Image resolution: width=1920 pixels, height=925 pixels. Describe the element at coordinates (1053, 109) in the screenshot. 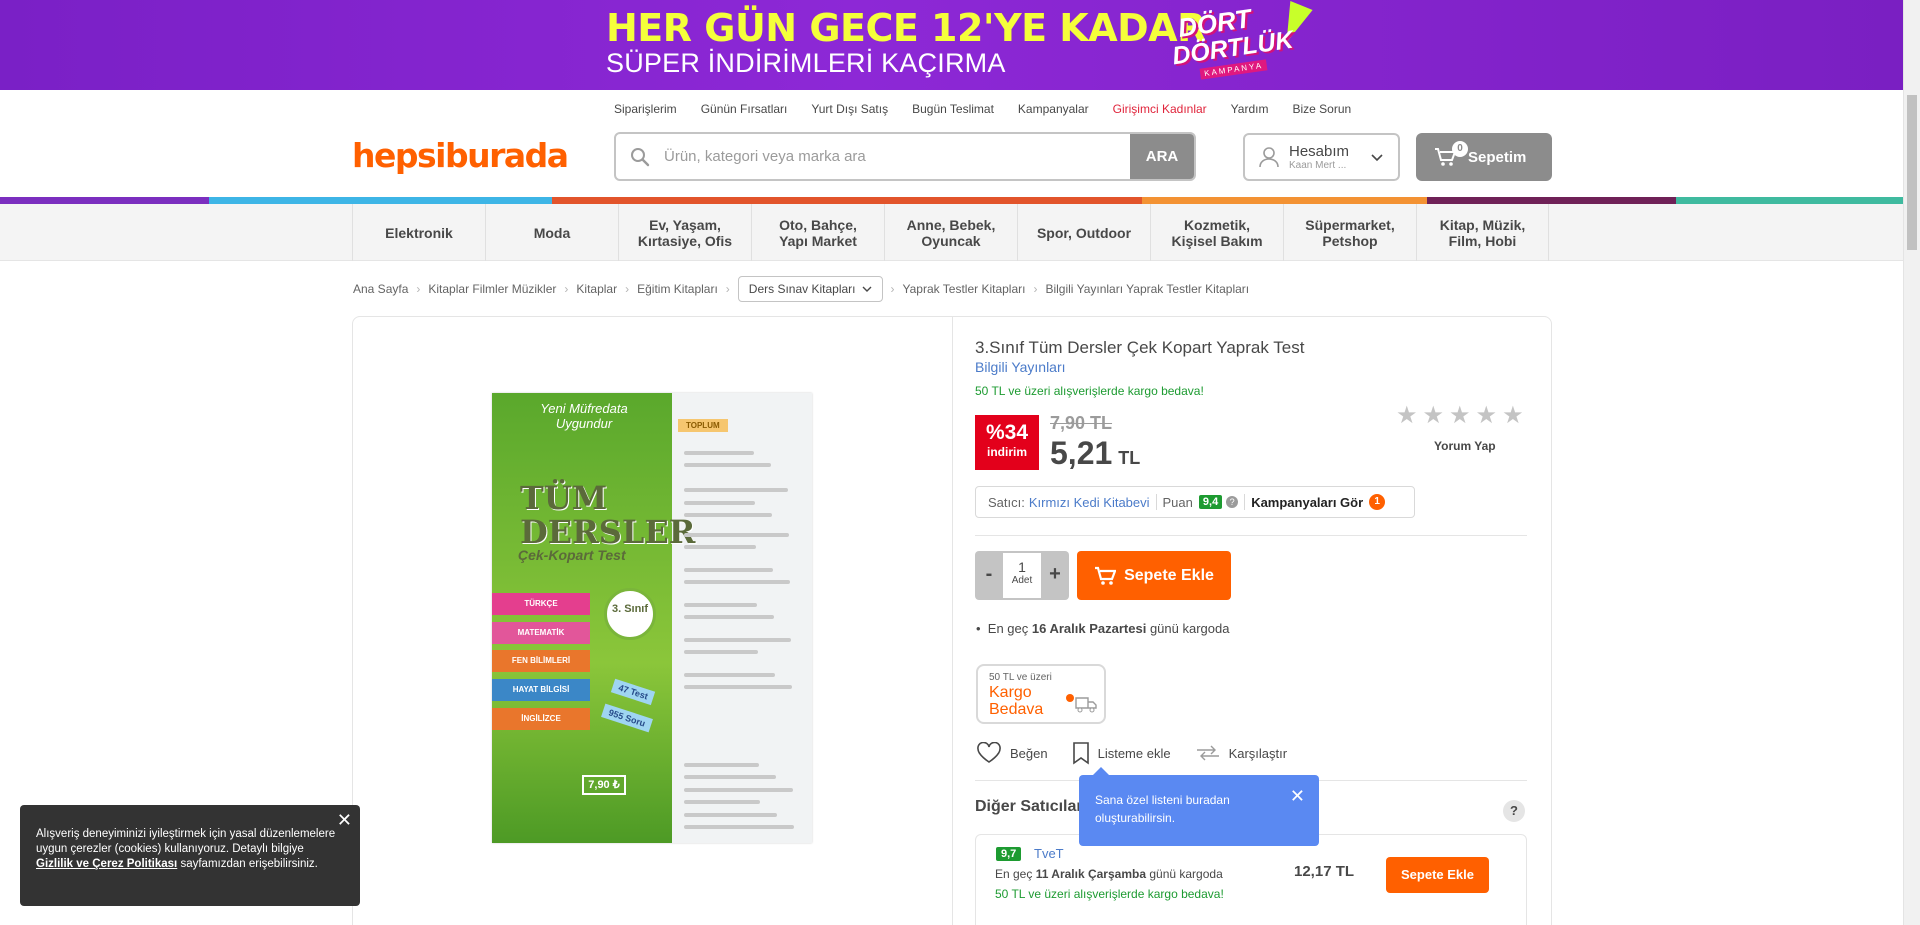

I see `top-link-kampanyalar: Kampanyalar` at that location.